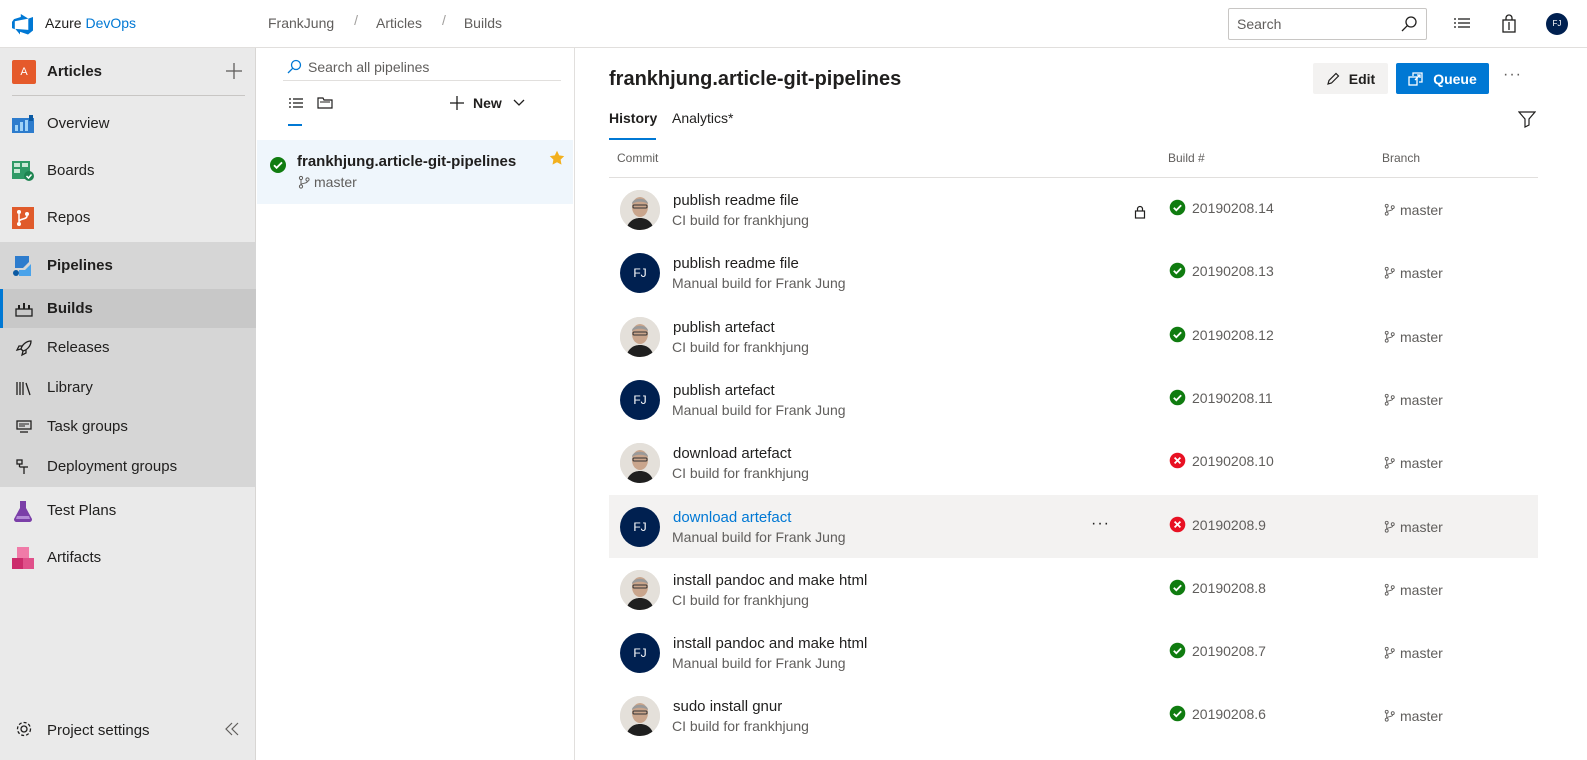 This screenshot has height=760, width=1587. What do you see at coordinates (1333, 78) in the screenshot?
I see `pencil-icon` at bounding box center [1333, 78].